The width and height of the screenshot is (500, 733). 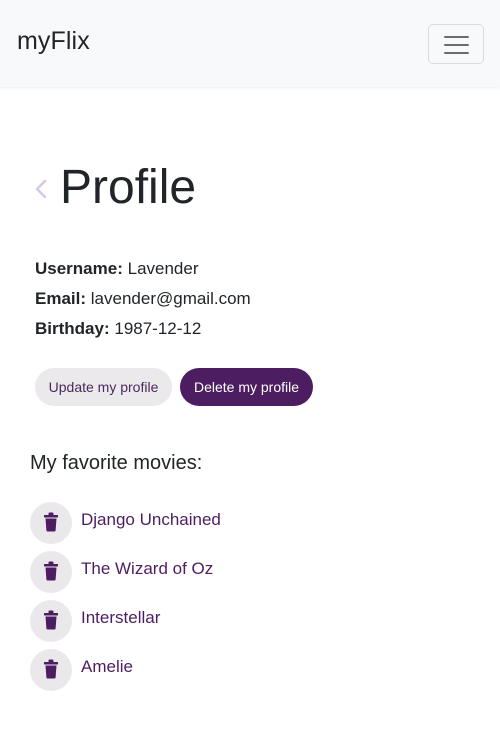 I want to click on brand-link: myFlix, so click(x=53, y=41).